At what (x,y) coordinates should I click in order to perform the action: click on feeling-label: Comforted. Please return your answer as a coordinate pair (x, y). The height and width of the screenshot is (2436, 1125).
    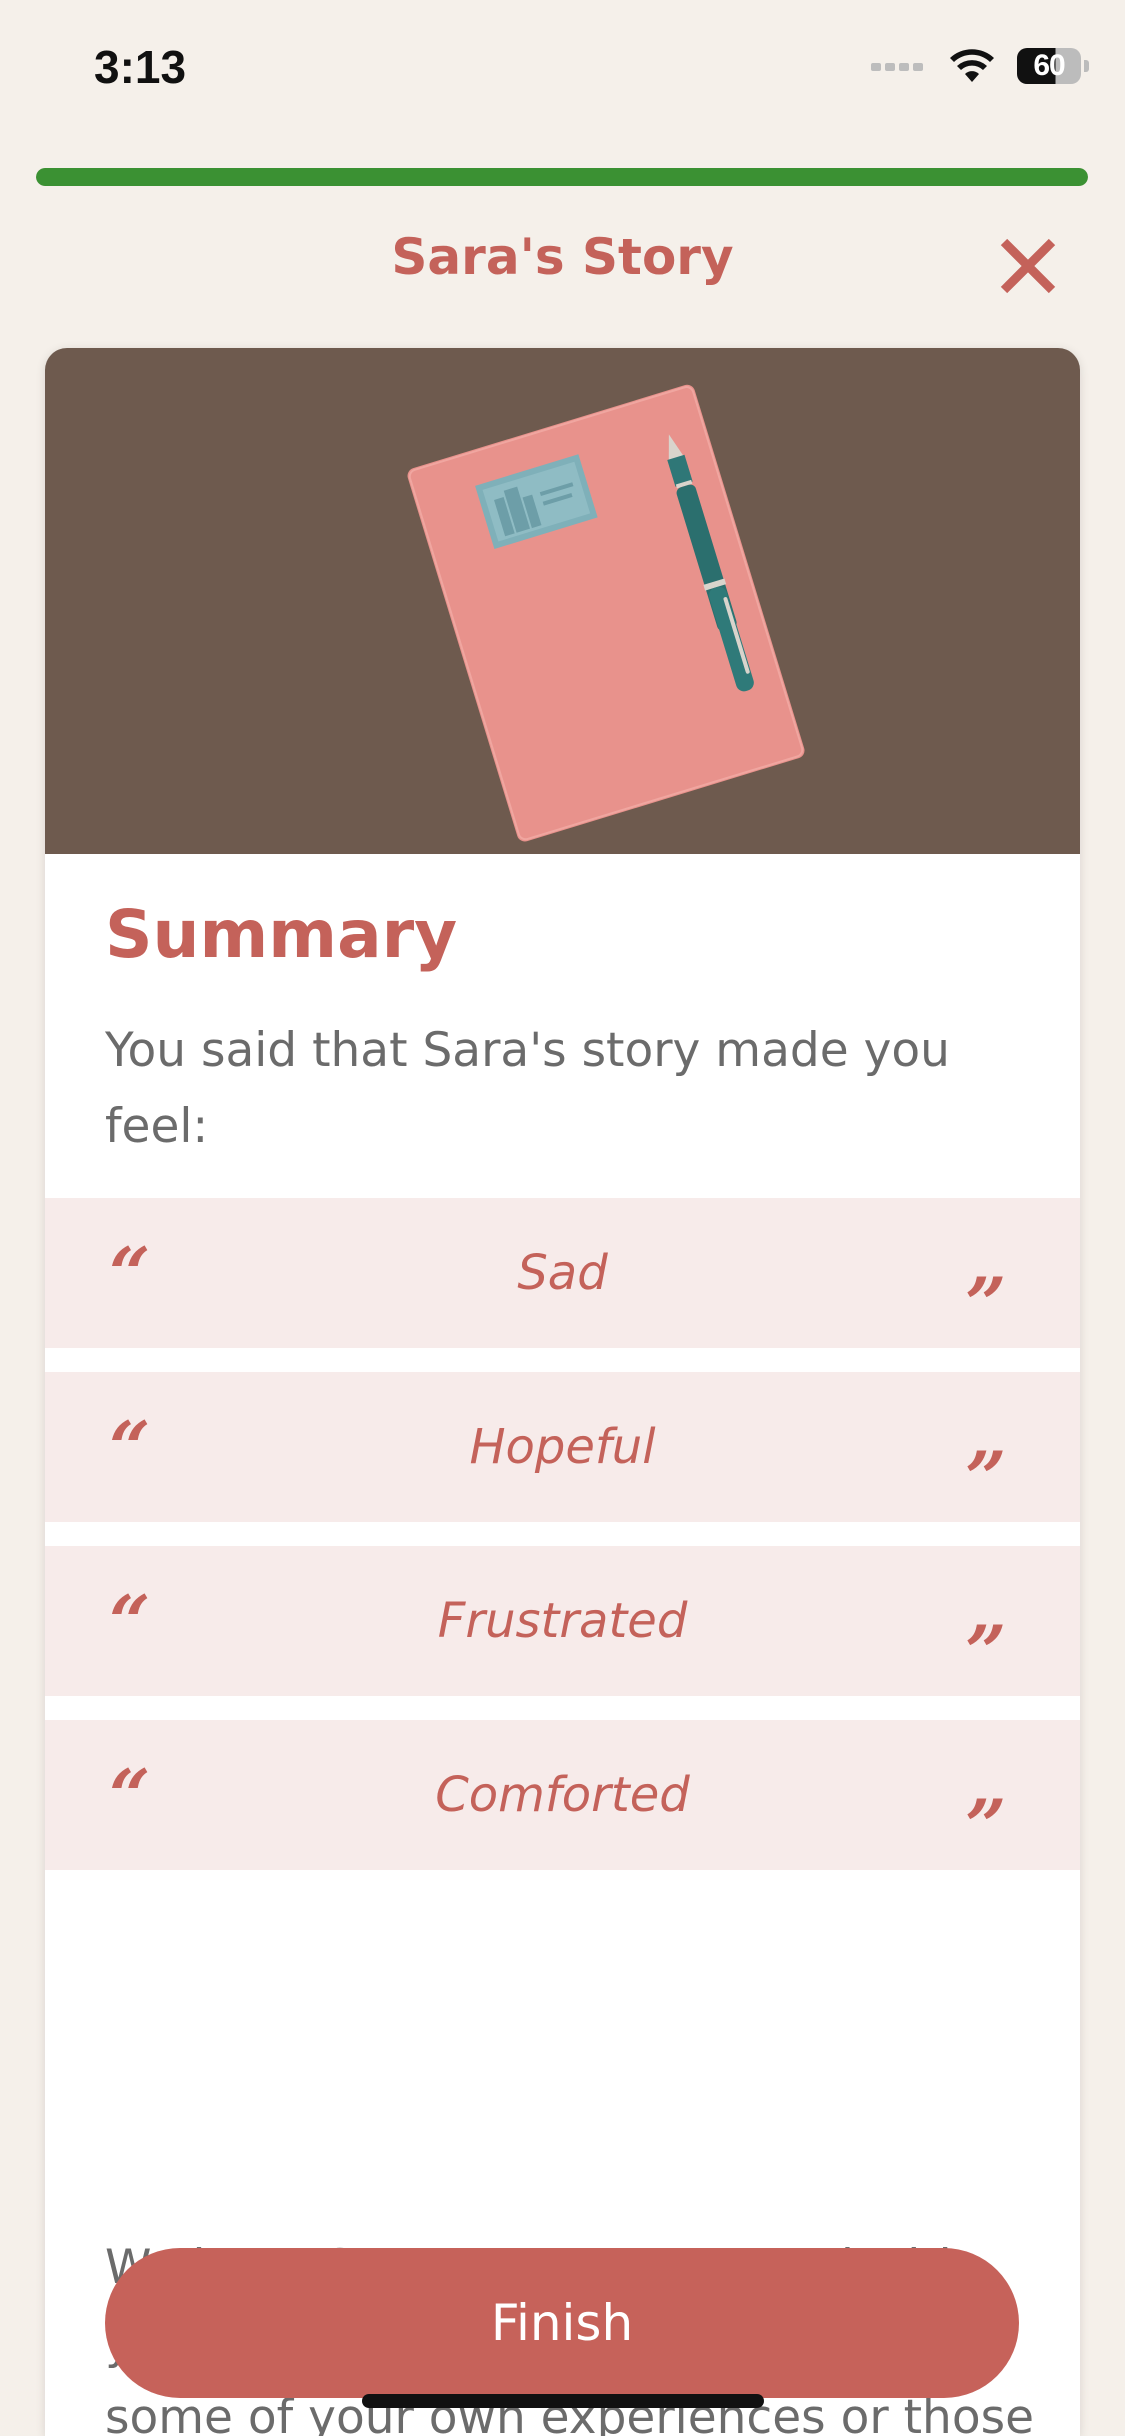
    Looking at the image, I should click on (562, 1795).